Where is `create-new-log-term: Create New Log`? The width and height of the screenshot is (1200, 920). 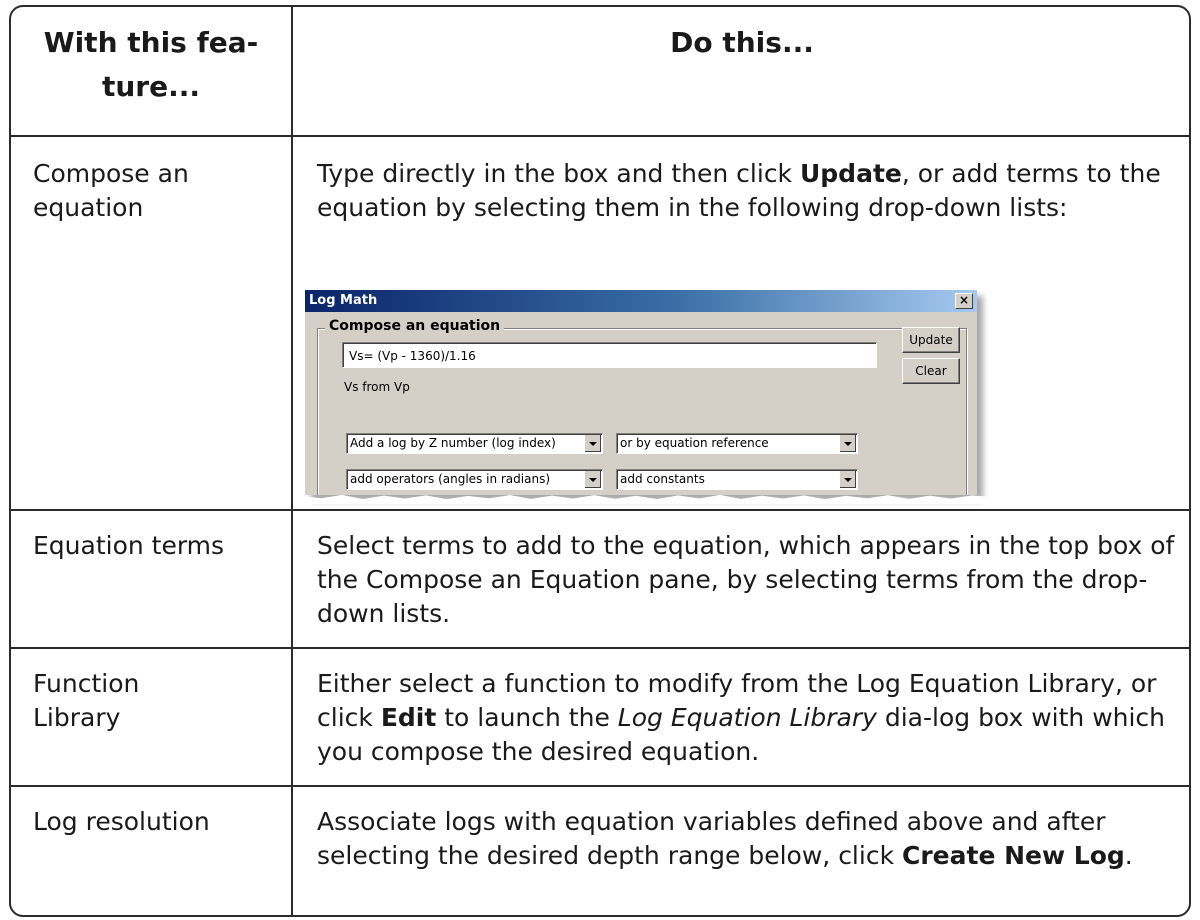 create-new-log-term: Create New Log is located at coordinates (1013, 855).